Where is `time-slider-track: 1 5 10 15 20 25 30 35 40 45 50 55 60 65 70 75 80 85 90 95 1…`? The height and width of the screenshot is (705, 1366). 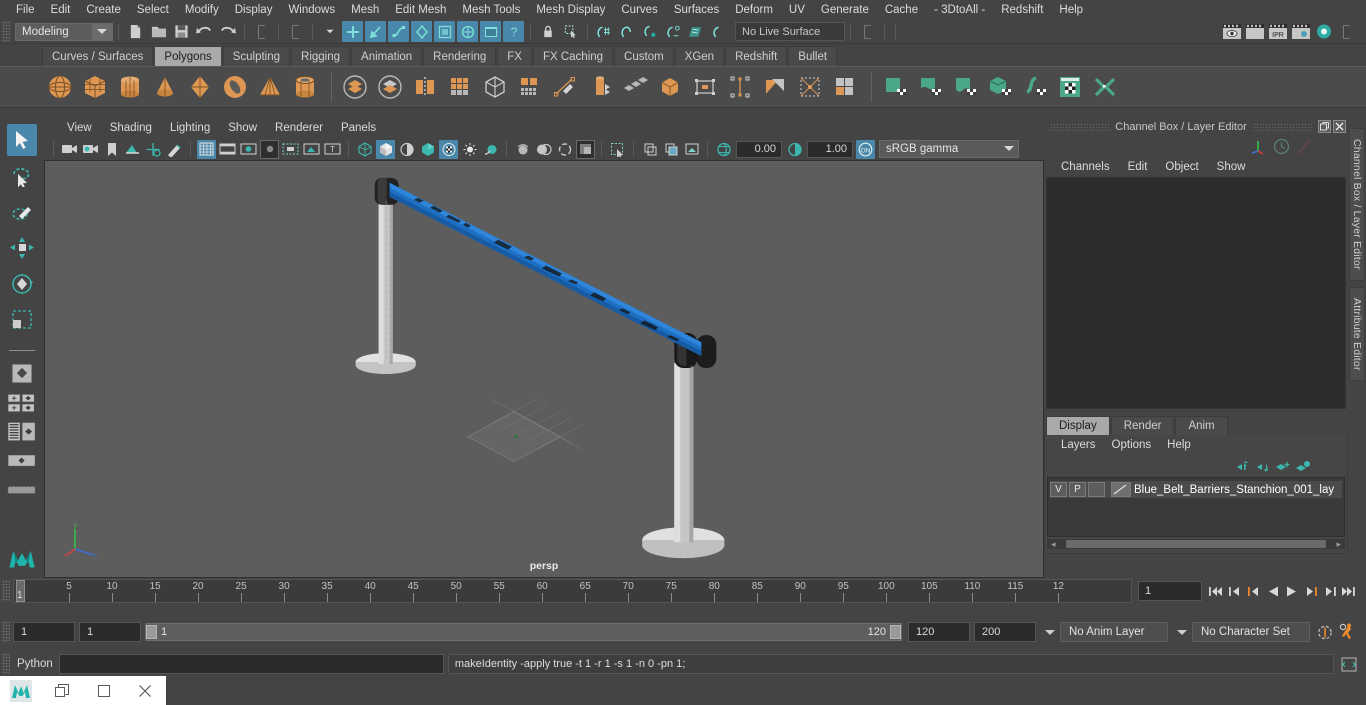 time-slider-track: 1 5 10 15 20 25 30 35 40 45 50 55 60 65 70 75 80 85 90 95 1… is located at coordinates (572, 591).